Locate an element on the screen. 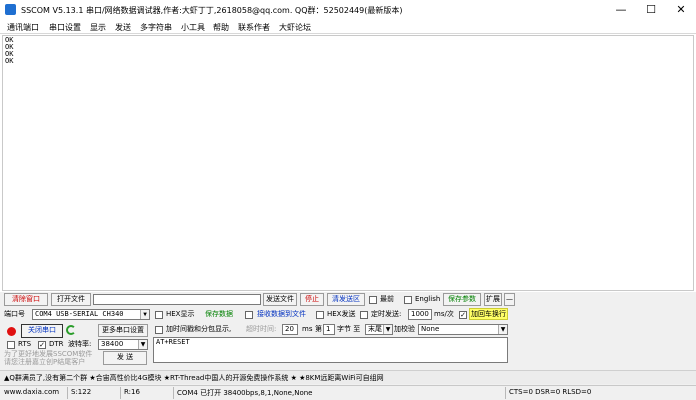 Image resolution: width=696 pixels, height=400 pixels. add-crlf-label: 加回车换行 is located at coordinates (488, 314).